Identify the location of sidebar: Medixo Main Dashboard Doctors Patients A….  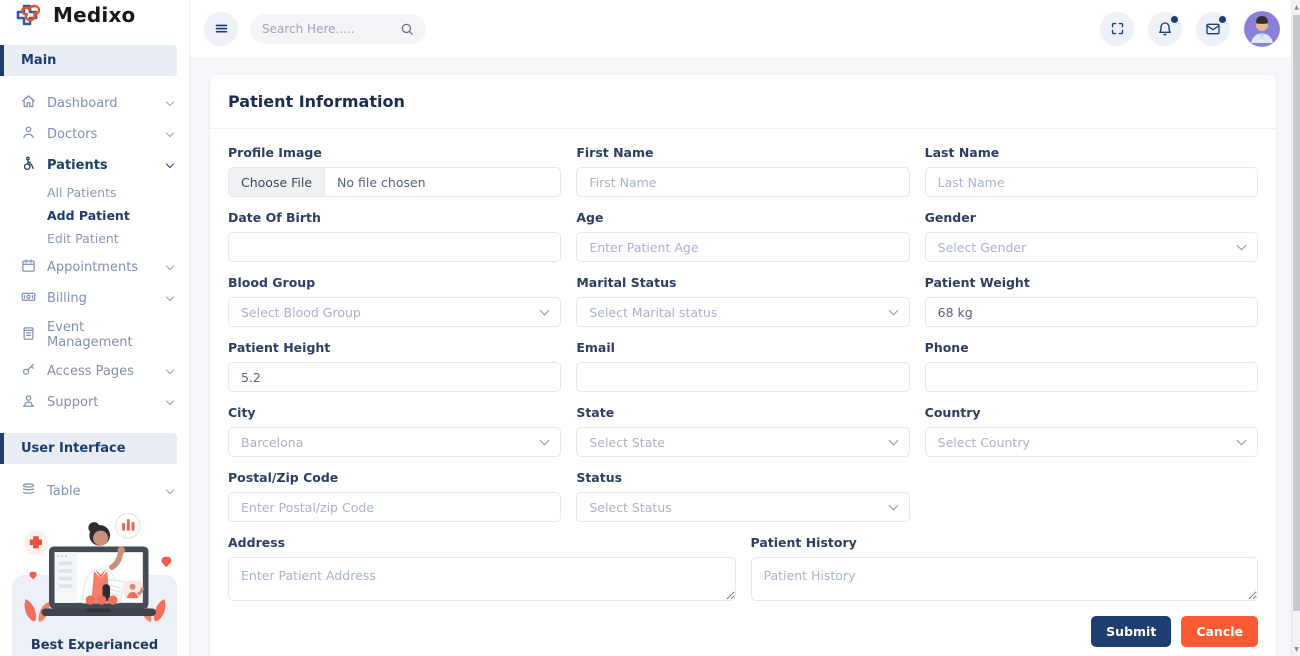
(95, 328).